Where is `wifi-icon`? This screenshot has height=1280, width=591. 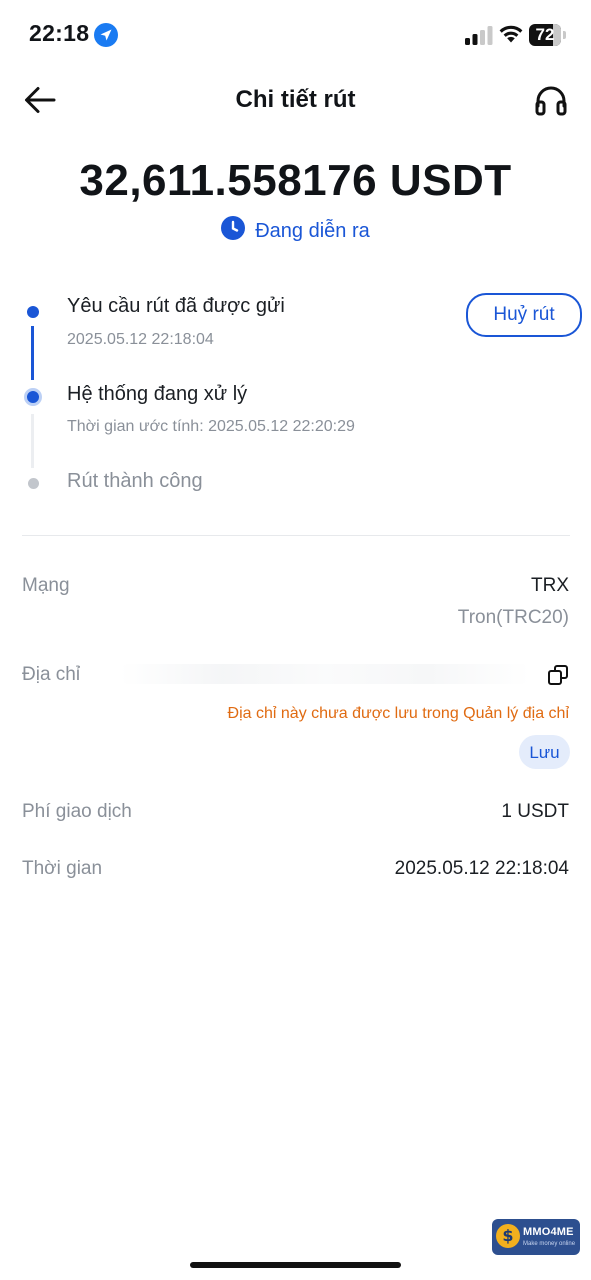
wifi-icon is located at coordinates (511, 34).